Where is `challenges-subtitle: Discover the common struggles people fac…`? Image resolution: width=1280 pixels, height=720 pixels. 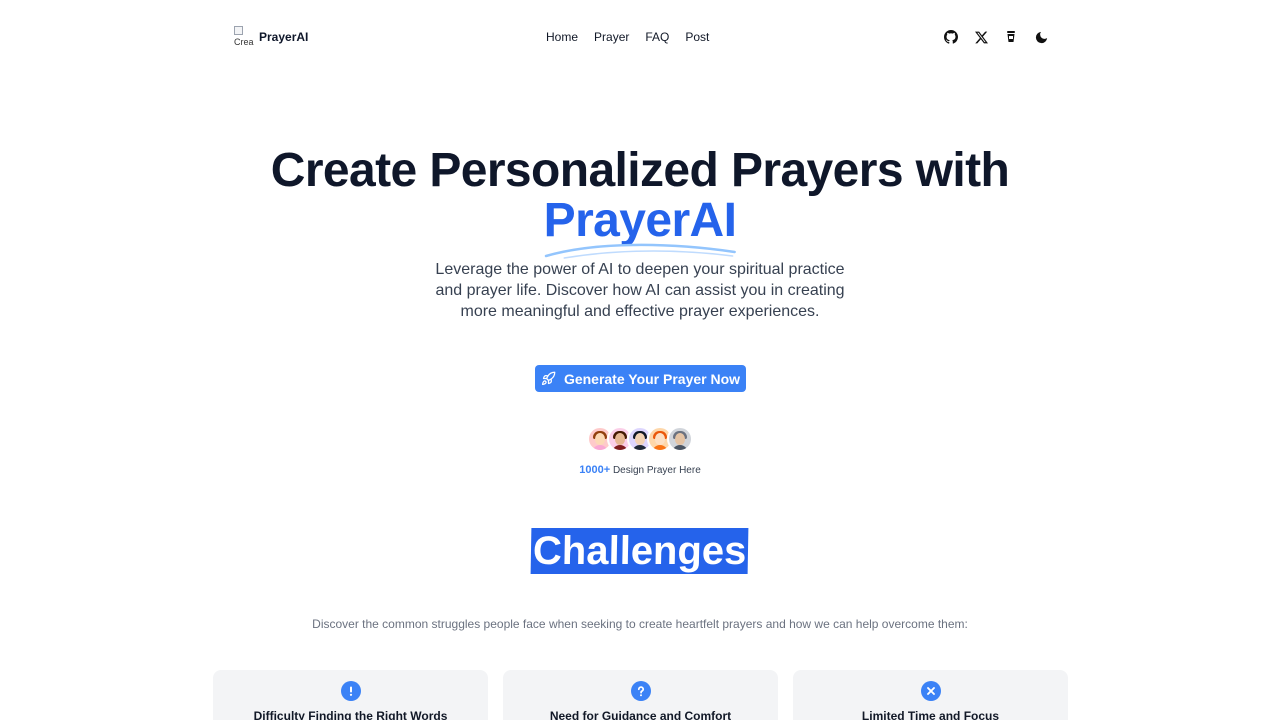
challenges-subtitle: Discover the common struggles people fac… is located at coordinates (640, 624).